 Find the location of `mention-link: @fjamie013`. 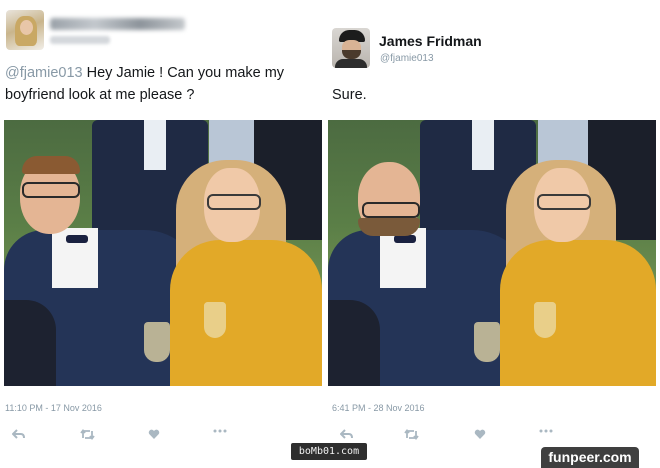

mention-link: @fjamie013 is located at coordinates (44, 73).